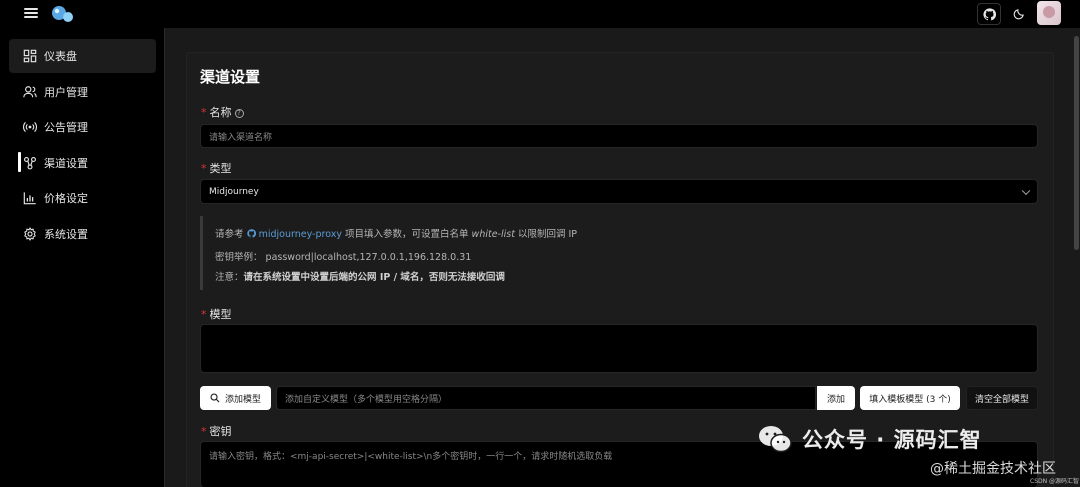 The image size is (1080, 487). Describe the element at coordinates (30, 56) in the screenshot. I see `dashboard-icon` at that location.